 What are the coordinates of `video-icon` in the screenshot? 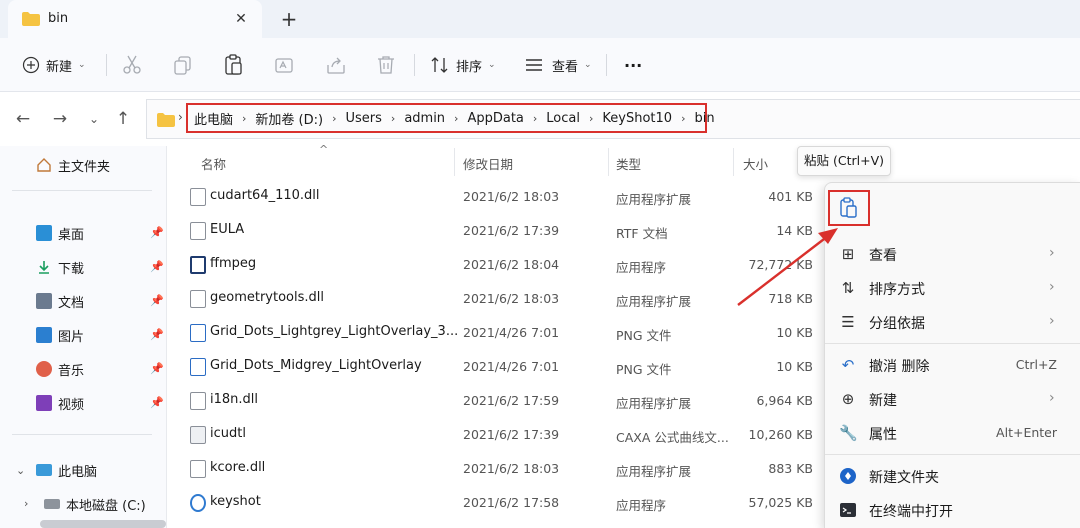 It's located at (44, 403).